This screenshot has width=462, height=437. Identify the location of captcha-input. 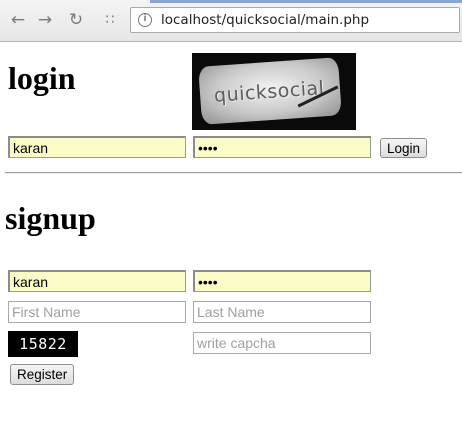
(282, 343).